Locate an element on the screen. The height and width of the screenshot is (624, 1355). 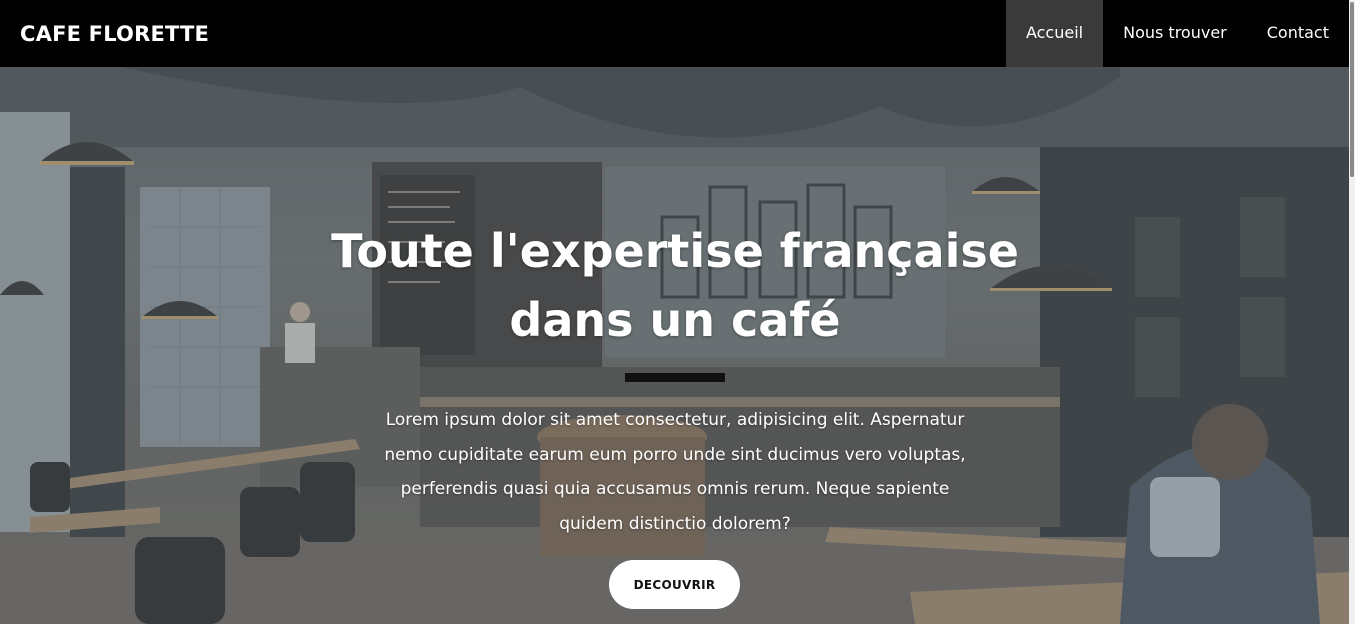
hero-divider is located at coordinates (675, 377).